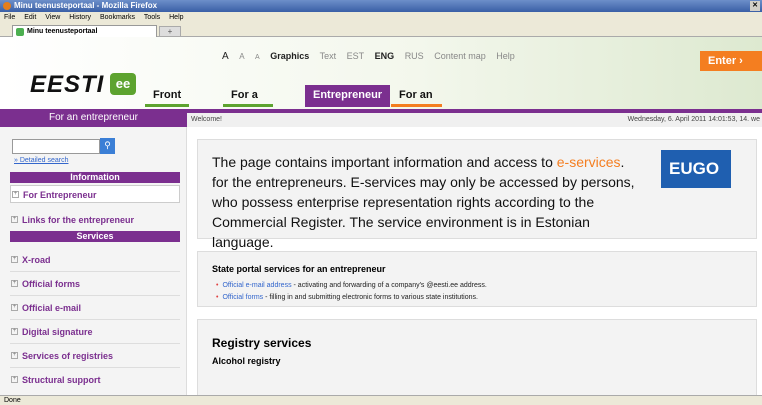  What do you see at coordinates (41, 160) in the screenshot?
I see `detailed-search-link: » Detailed search` at bounding box center [41, 160].